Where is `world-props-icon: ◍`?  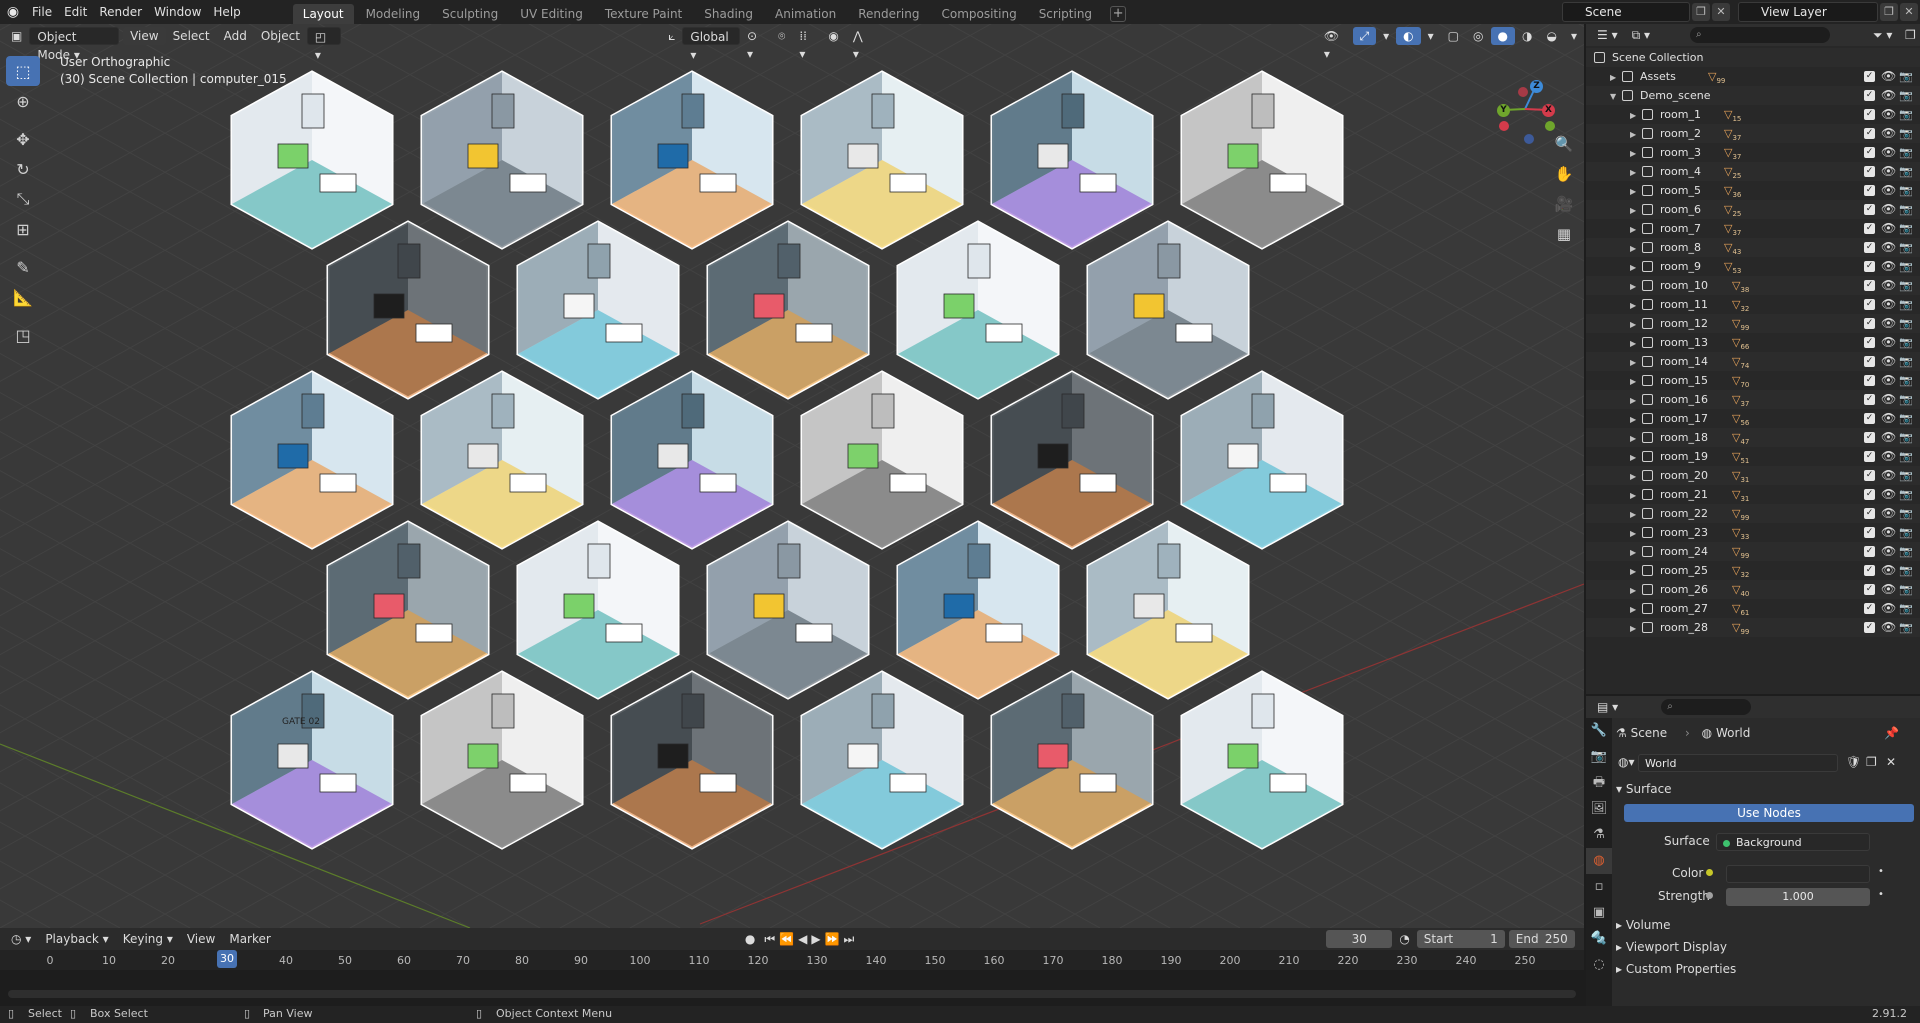 world-props-icon: ◍ is located at coordinates (1599, 861).